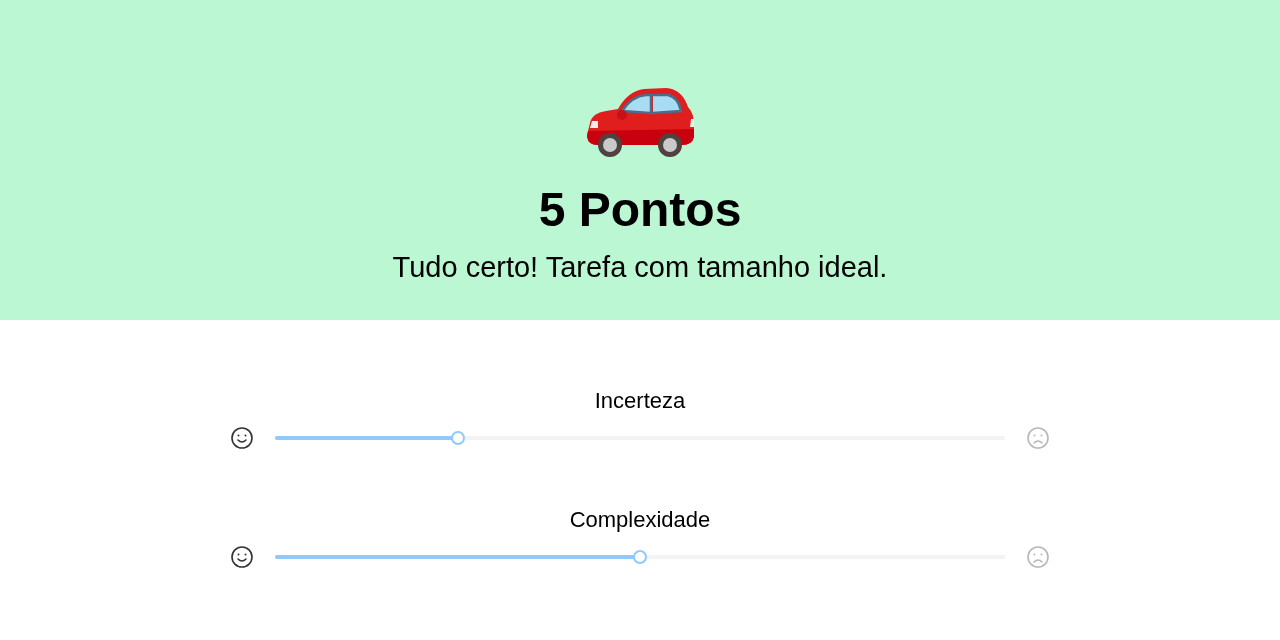 The height and width of the screenshot is (640, 1280). I want to click on points-title: 5 Pontos, so click(640, 210).